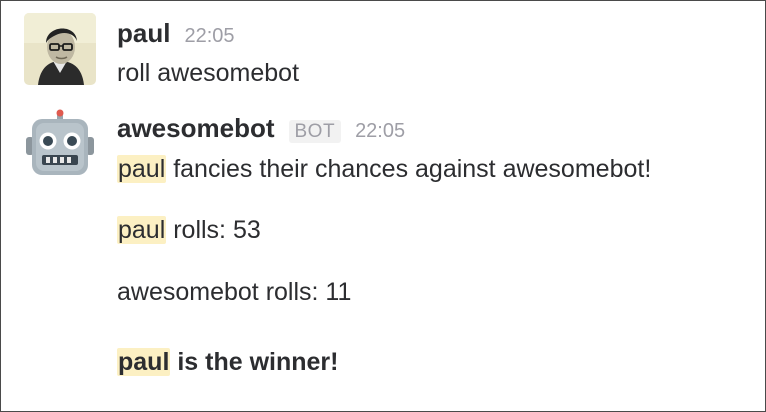 The width and height of the screenshot is (766, 412). What do you see at coordinates (196, 128) in the screenshot?
I see `sender-name: awesomebot` at bounding box center [196, 128].